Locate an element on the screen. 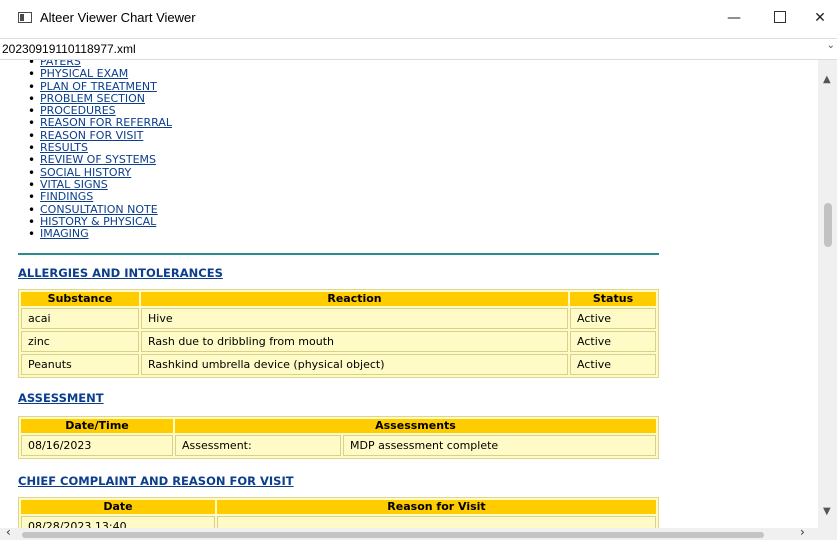  chief-complaint-heading: CHIEF COMPLAINT AND REASON FOR VISIT is located at coordinates (156, 481).